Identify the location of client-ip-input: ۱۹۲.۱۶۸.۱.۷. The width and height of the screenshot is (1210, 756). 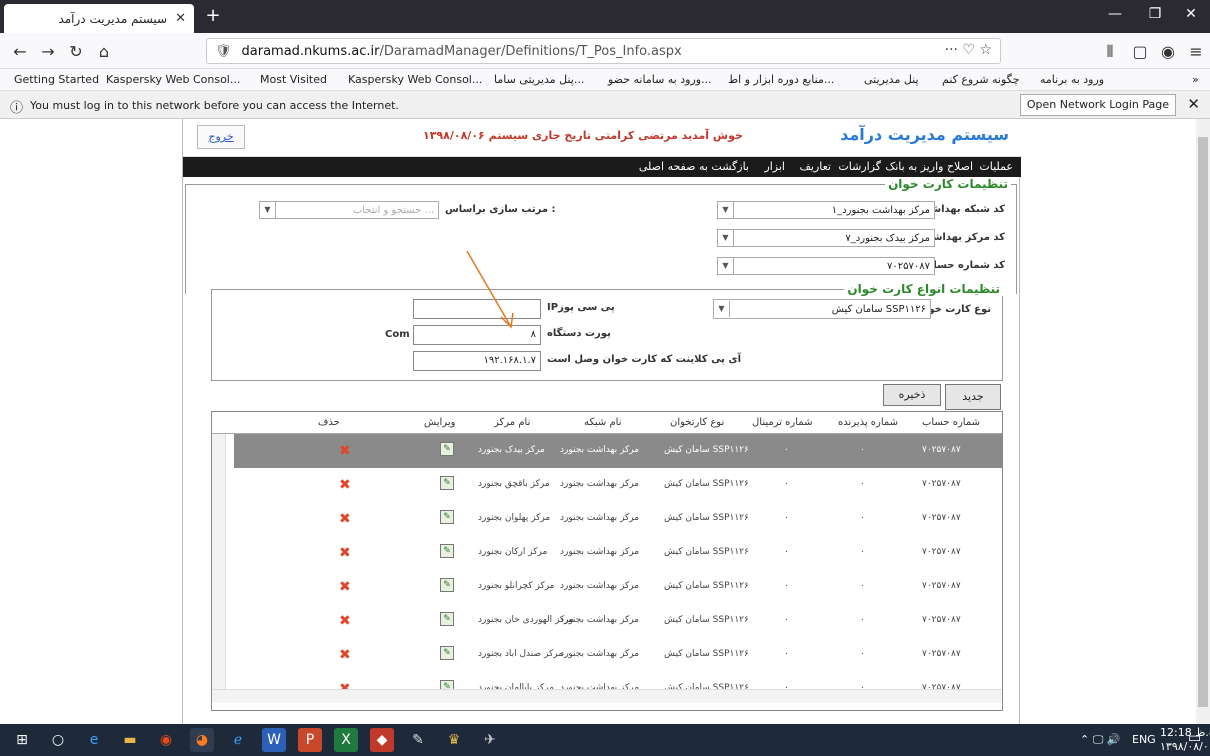
(477, 361).